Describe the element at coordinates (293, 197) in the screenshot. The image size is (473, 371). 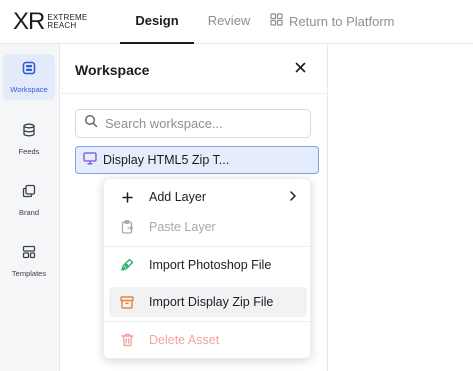
I see `chevron-right-icon` at that location.